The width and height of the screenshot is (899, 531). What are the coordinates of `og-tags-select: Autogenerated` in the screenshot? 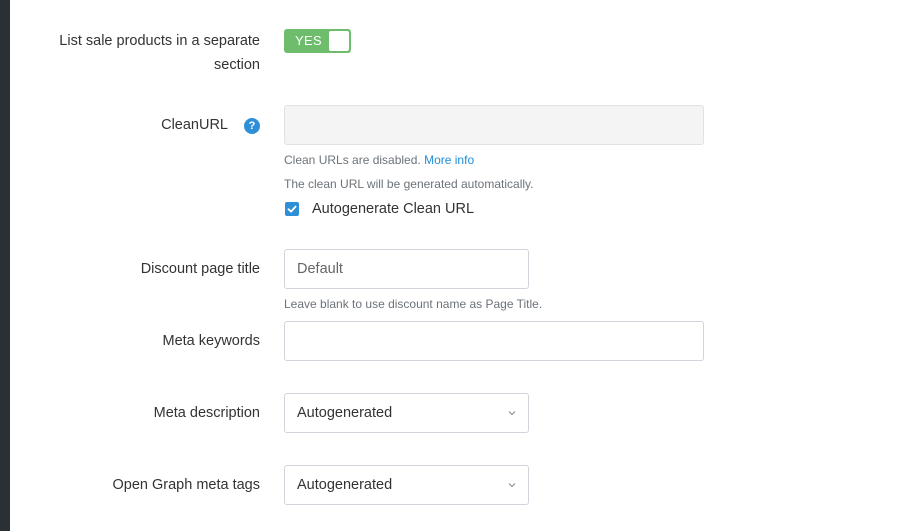 It's located at (406, 485).